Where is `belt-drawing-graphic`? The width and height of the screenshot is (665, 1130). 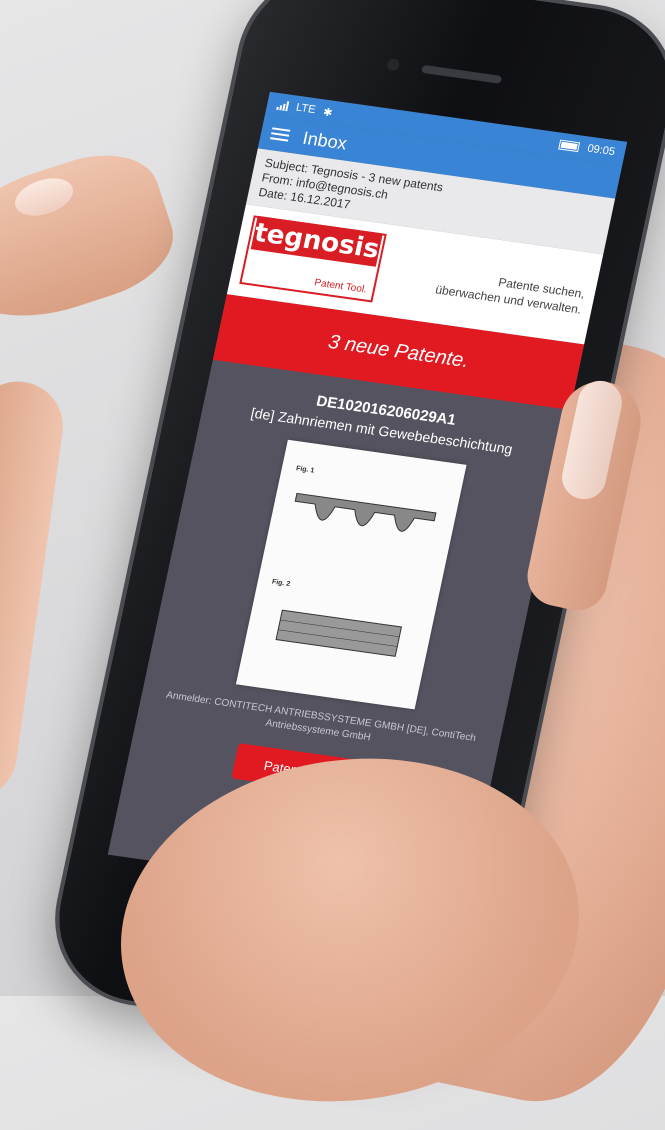 belt-drawing-graphic is located at coordinates (356, 574).